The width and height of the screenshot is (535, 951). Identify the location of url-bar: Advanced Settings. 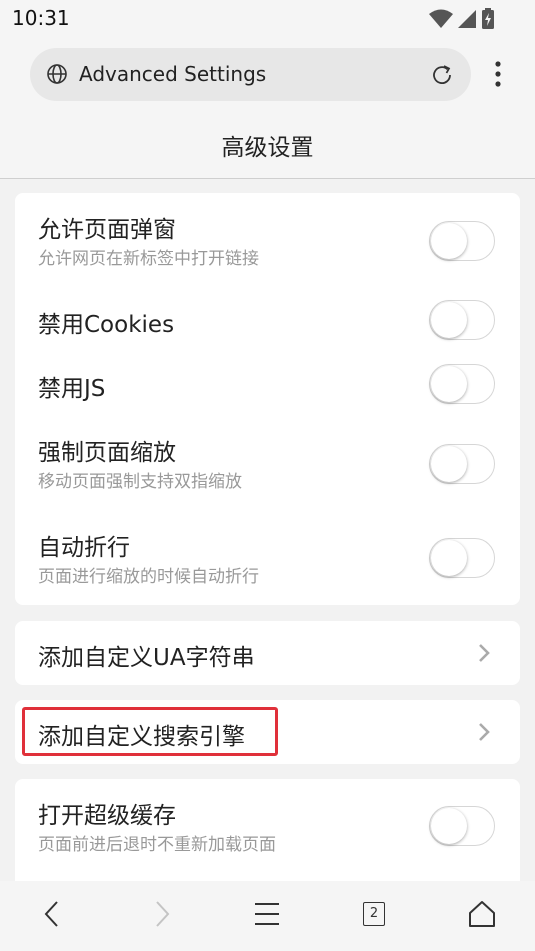
(250, 74).